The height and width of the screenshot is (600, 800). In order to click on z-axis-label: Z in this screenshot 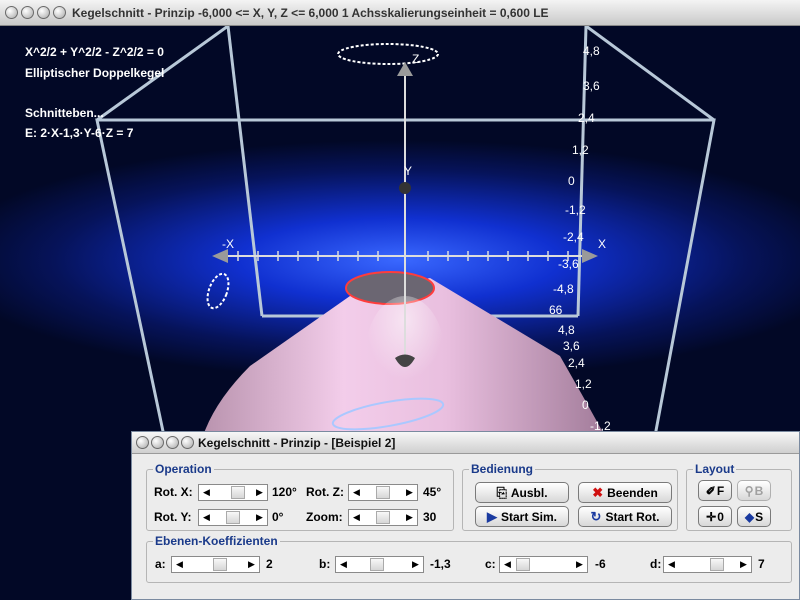, I will do `click(416, 59)`.